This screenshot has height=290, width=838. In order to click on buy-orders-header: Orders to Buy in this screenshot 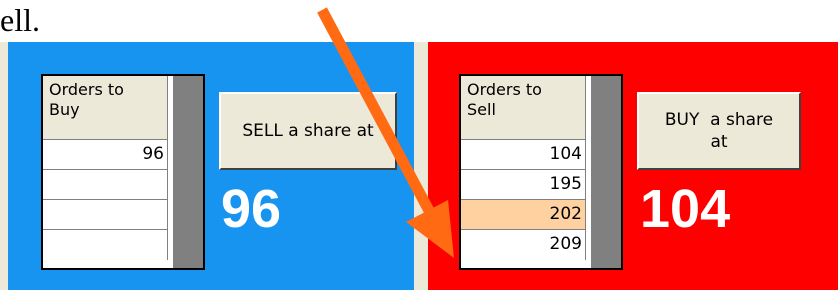, I will do `click(105, 108)`.